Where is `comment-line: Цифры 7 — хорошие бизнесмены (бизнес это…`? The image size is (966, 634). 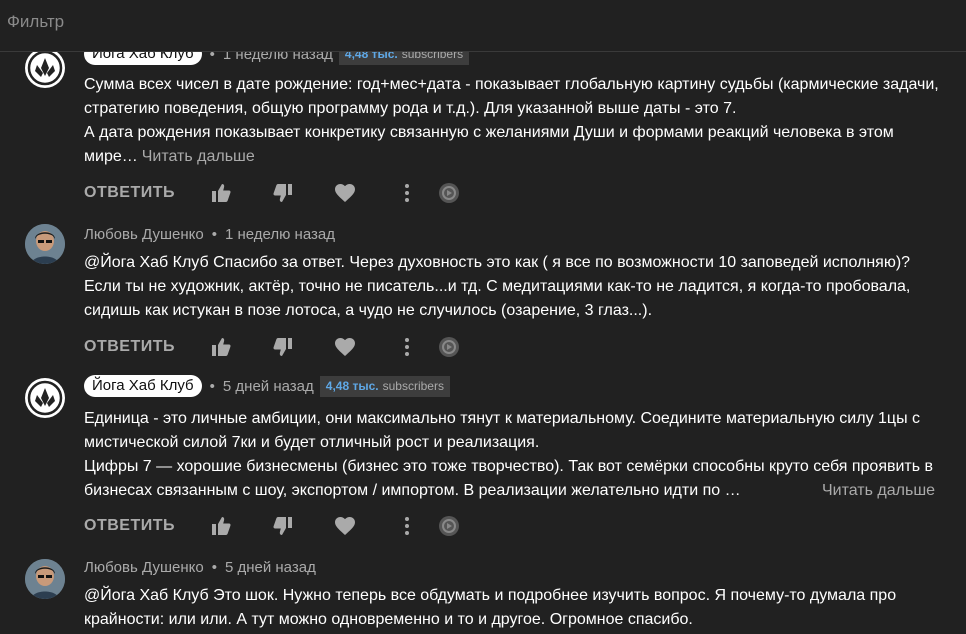 comment-line: Цифры 7 — хорошие бизнесмены (бизнес это… is located at coordinates (509, 466).